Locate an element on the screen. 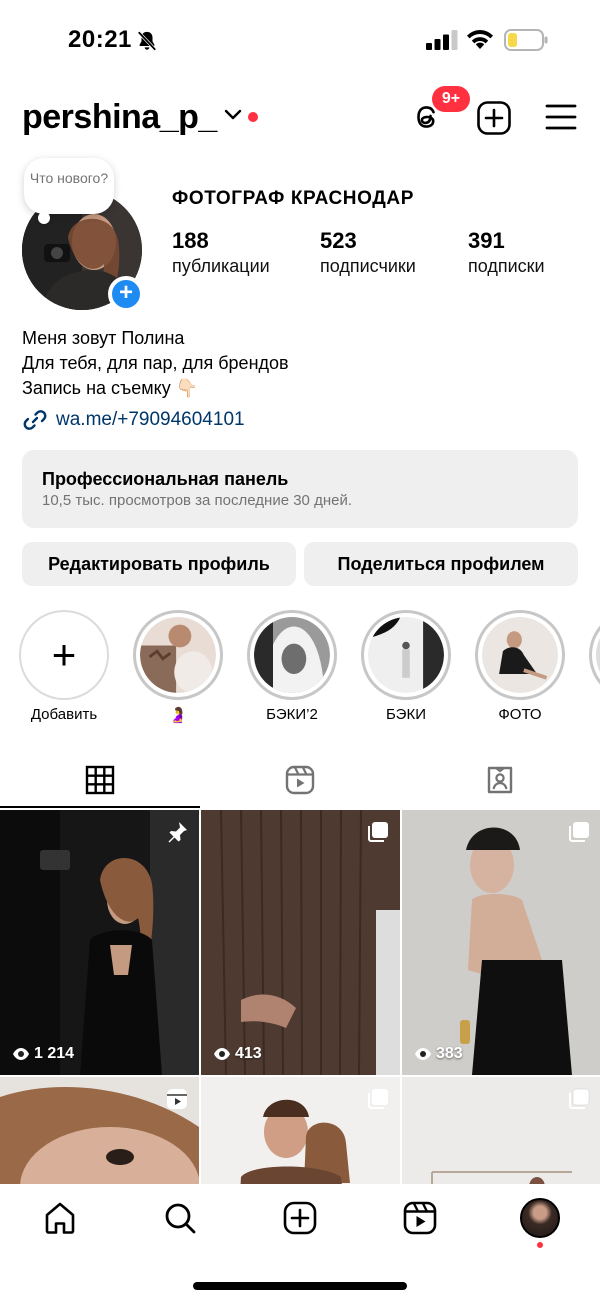  post-thumbnail: 383 is located at coordinates (501, 942).